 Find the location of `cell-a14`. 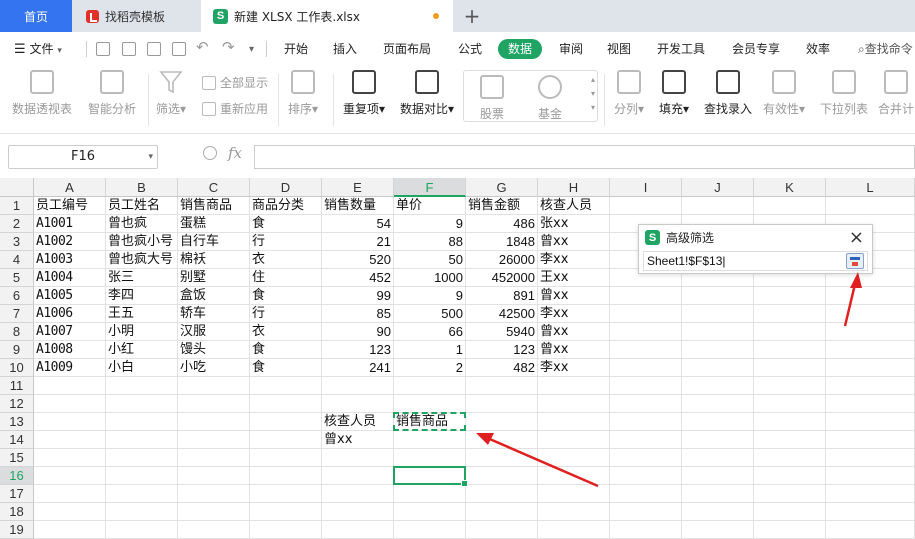

cell-a14 is located at coordinates (70, 440).